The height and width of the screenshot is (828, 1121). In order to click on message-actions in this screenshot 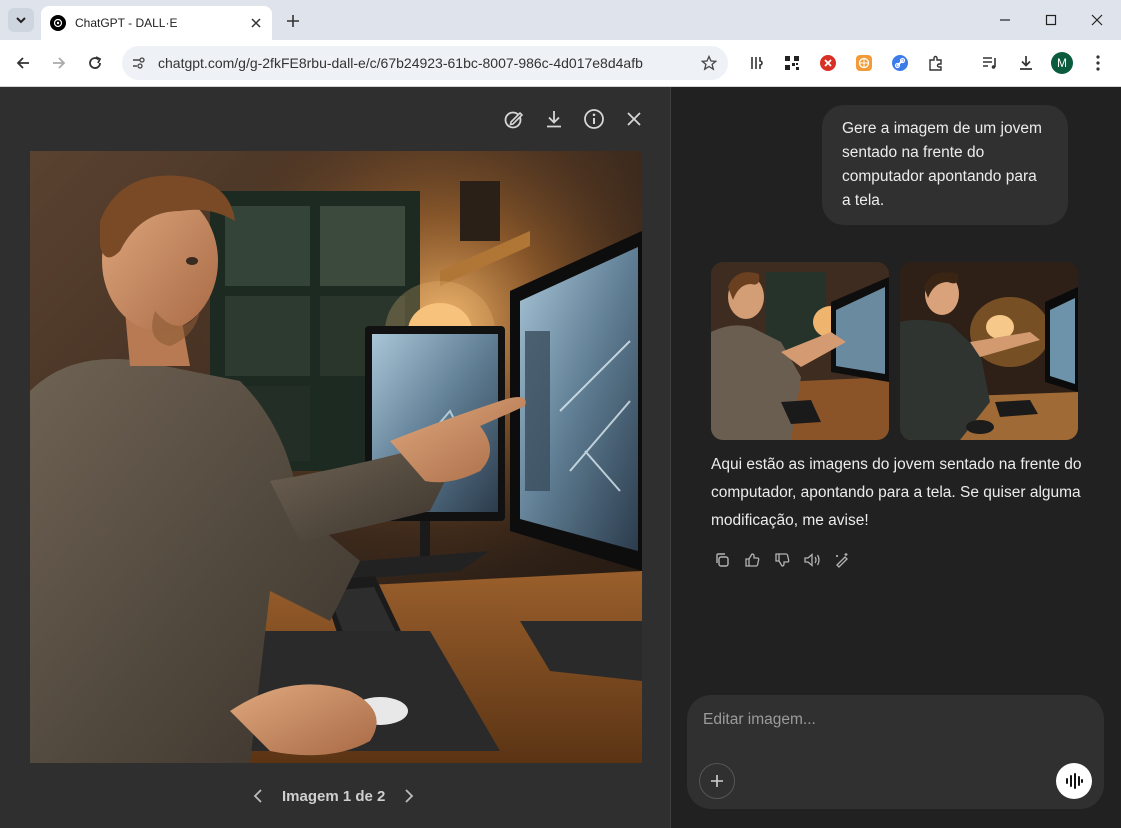, I will do `click(786, 560)`.